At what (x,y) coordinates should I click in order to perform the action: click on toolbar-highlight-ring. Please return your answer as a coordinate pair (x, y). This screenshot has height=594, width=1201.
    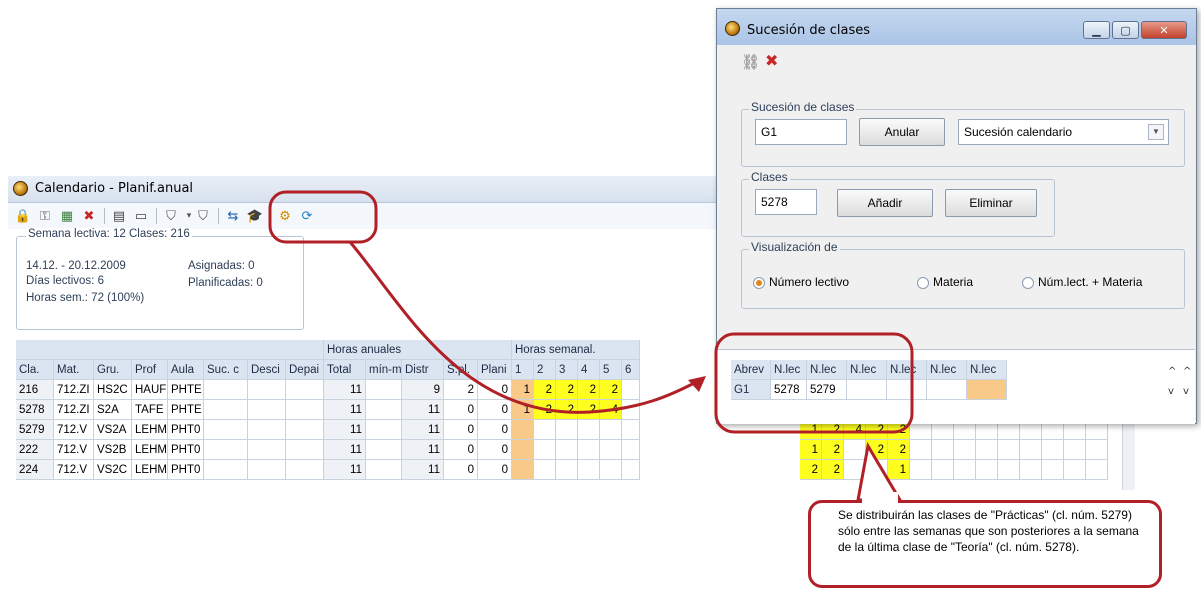
    Looking at the image, I should click on (323, 217).